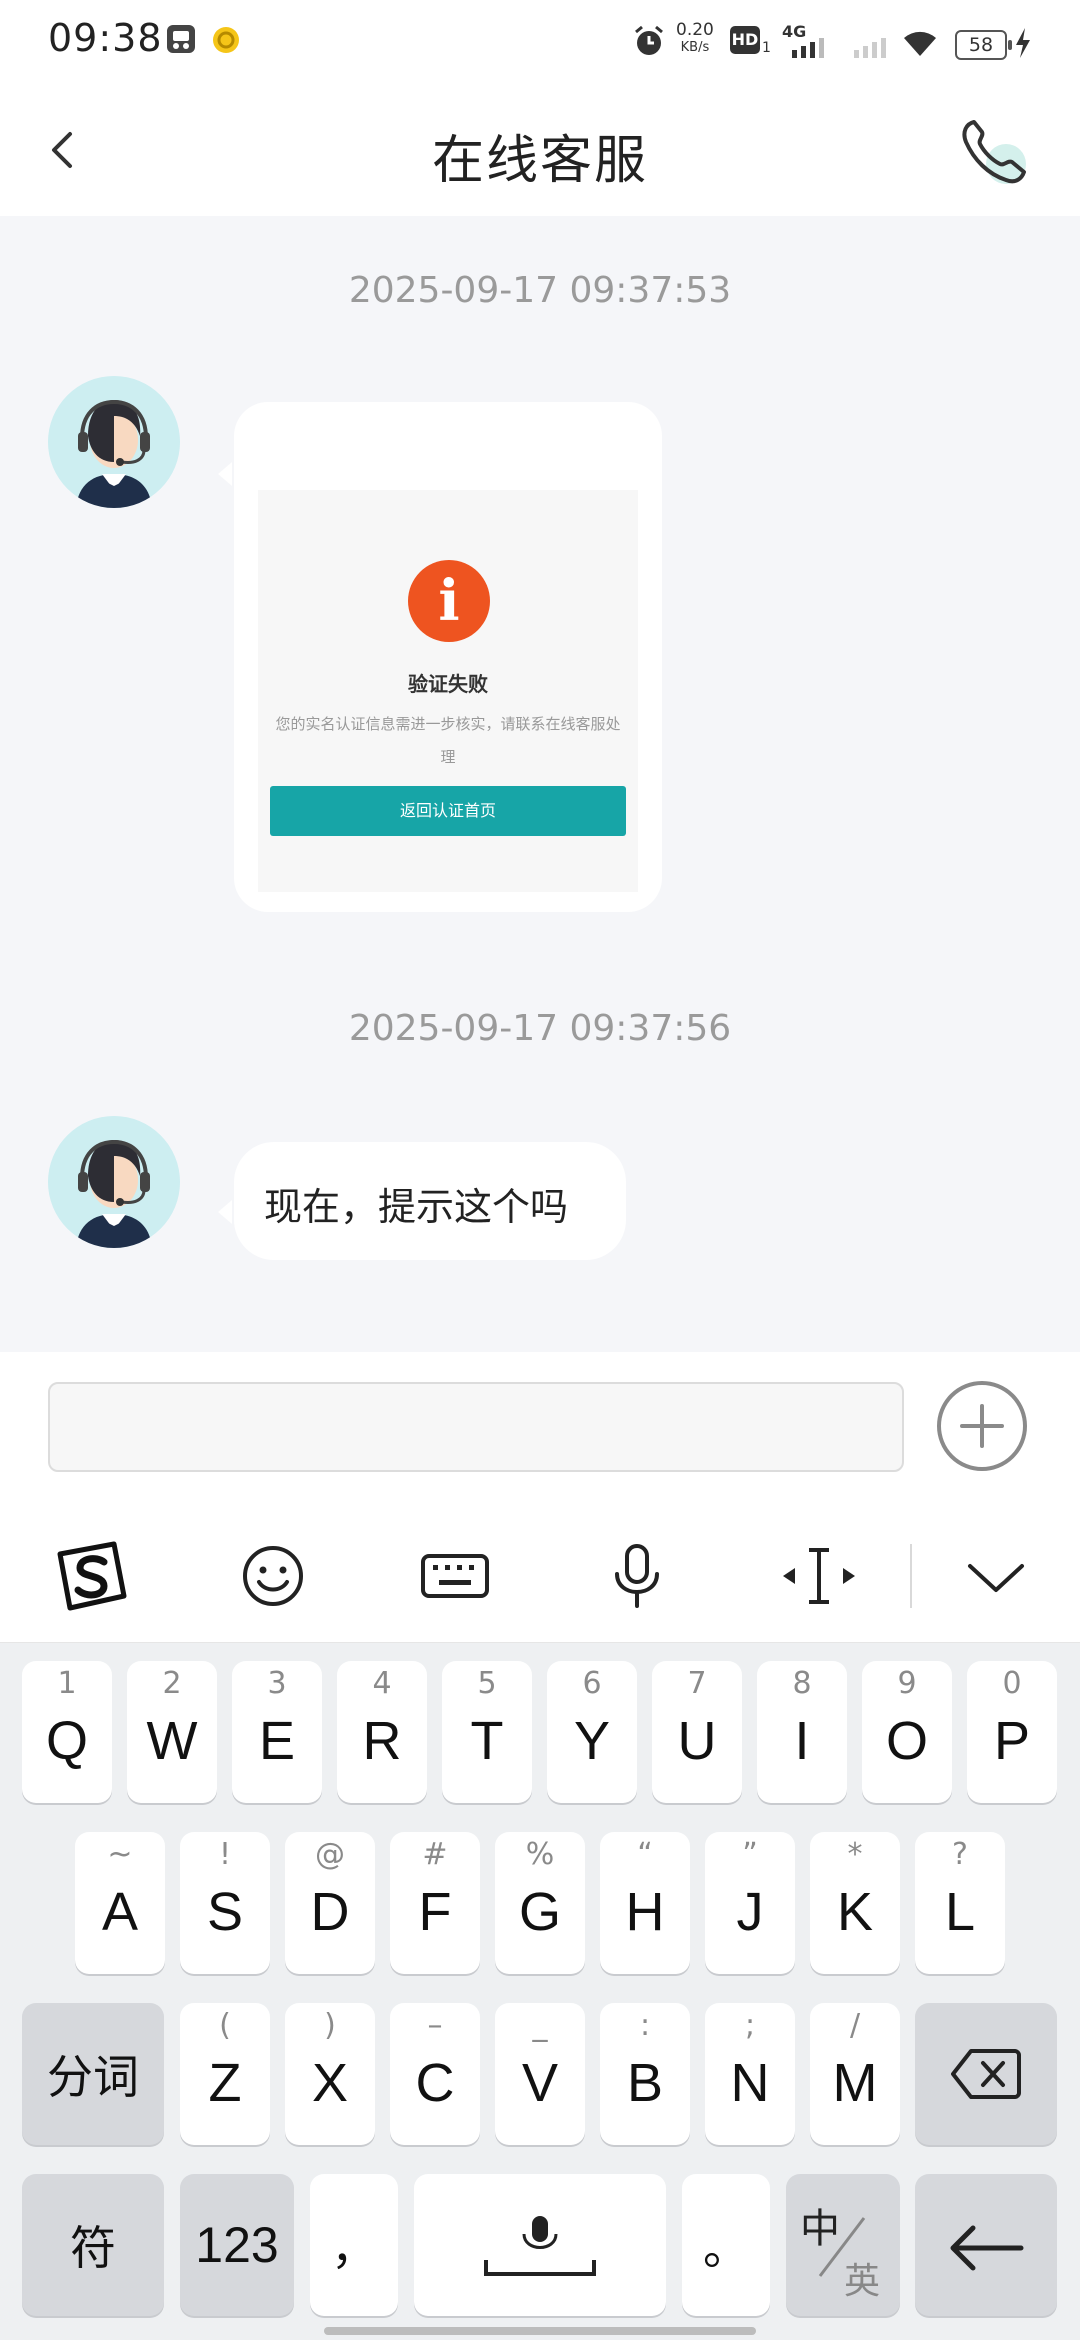 The image size is (1080, 2340). Describe the element at coordinates (695, 47) in the screenshot. I see `net-speed-unit: KB/s` at that location.